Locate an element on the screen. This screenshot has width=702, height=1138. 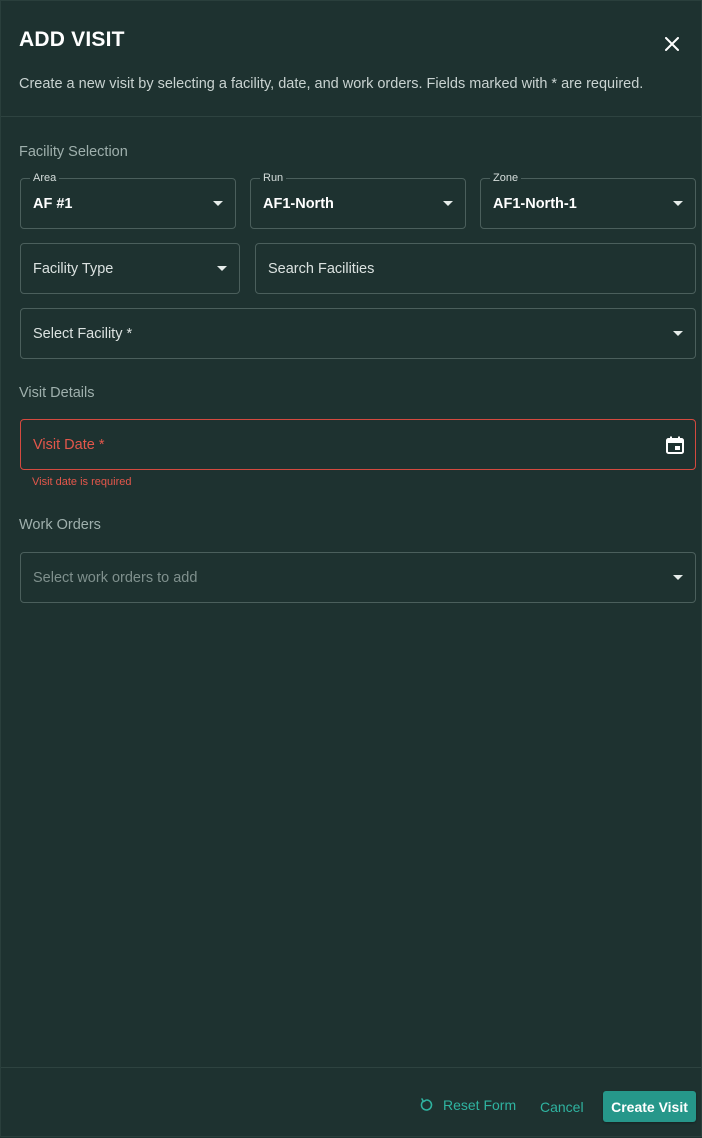
work-orders-label: Work Orders is located at coordinates (60, 525).